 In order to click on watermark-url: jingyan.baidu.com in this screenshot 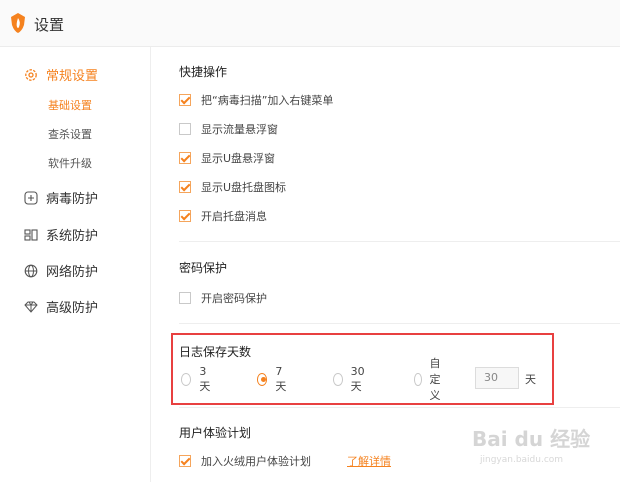, I will do `click(522, 460)`.